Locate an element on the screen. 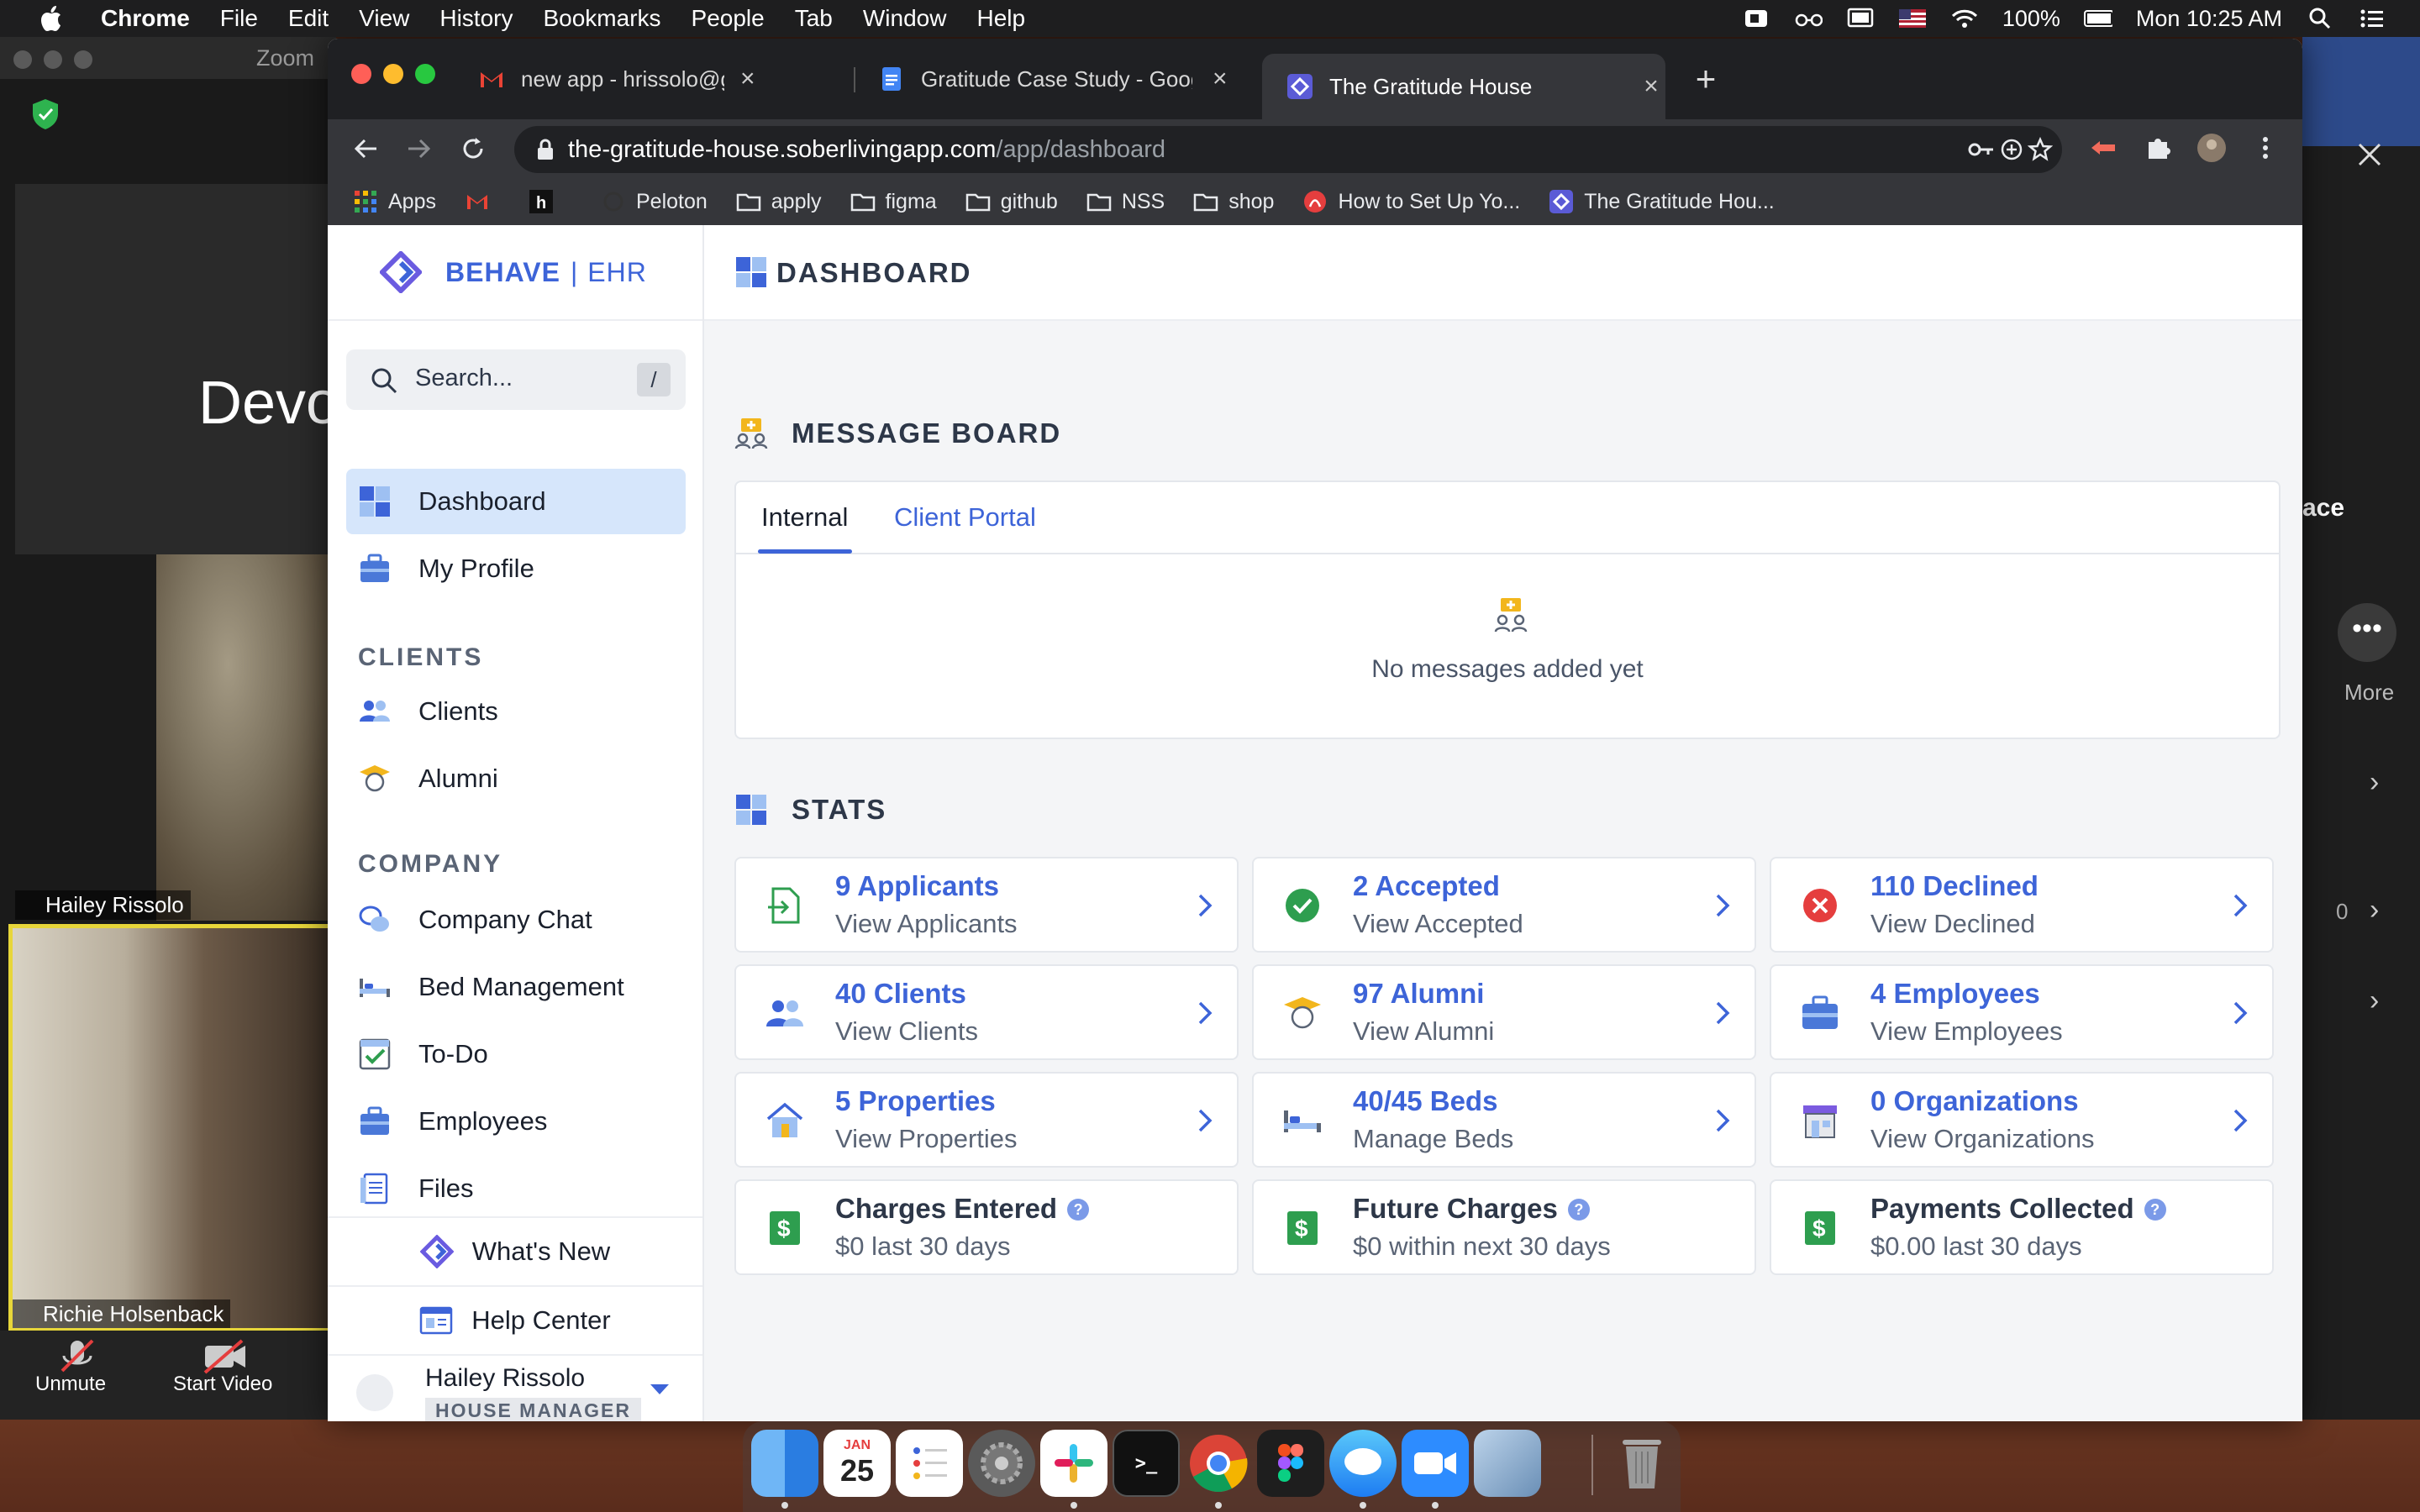 This screenshot has height=1512, width=2420. sidebar-item-bed-management: Bed Management is located at coordinates (516, 987).